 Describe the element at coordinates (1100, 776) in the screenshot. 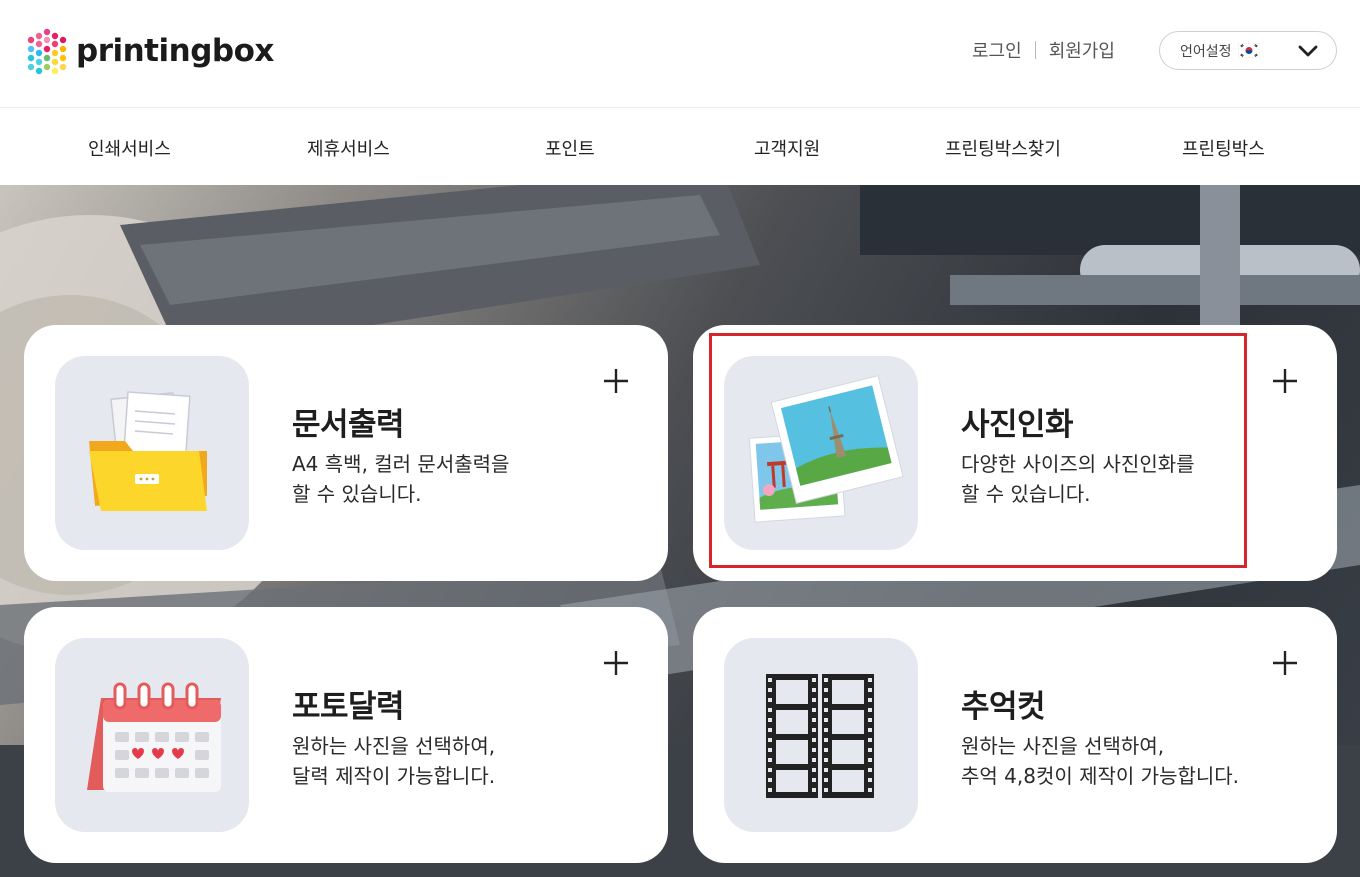

I see `card-description-line: 추억 4,8컷이 제작이 가능합니다.` at that location.